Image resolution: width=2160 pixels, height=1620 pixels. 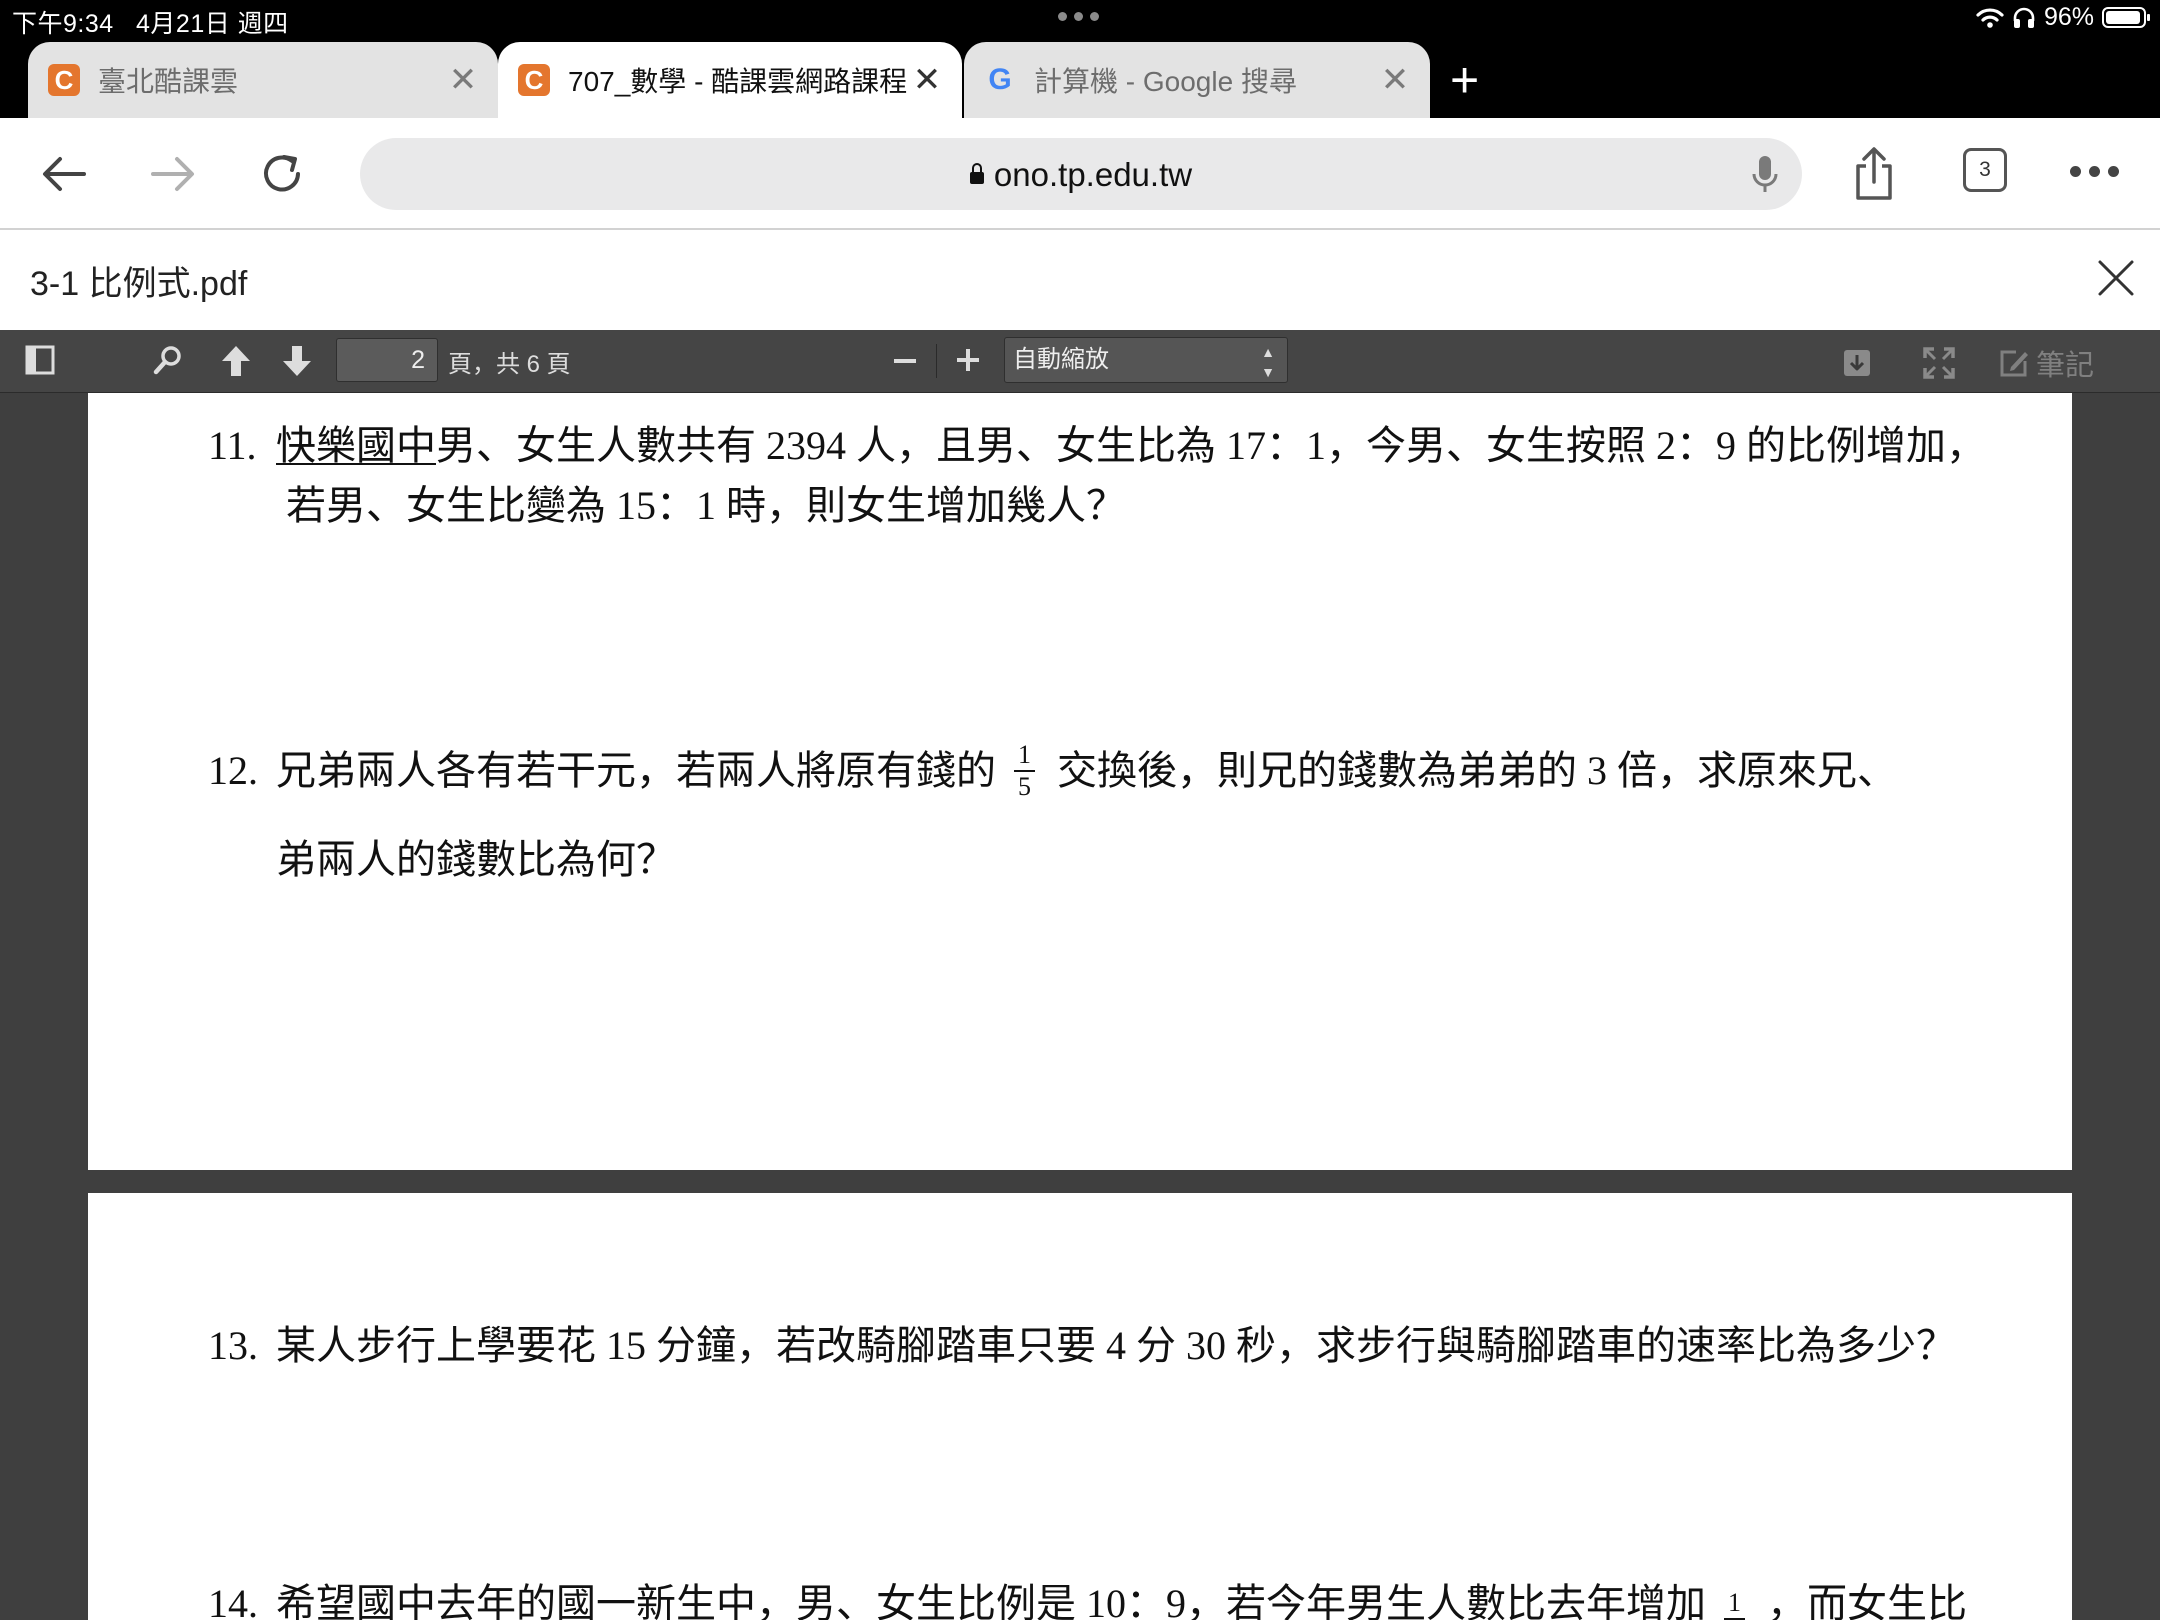 I want to click on tab-math-course: C 707_數學 - 酷課雲網路課程 ✕, so click(x=730, y=80).